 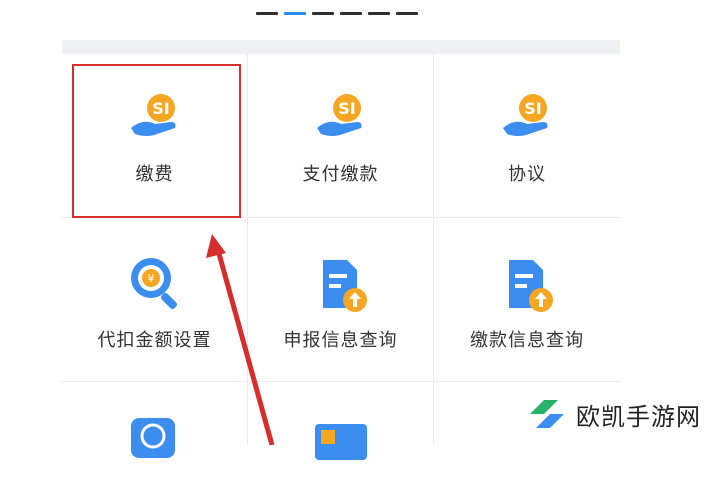 I want to click on page-dot-active, so click(x=295, y=13).